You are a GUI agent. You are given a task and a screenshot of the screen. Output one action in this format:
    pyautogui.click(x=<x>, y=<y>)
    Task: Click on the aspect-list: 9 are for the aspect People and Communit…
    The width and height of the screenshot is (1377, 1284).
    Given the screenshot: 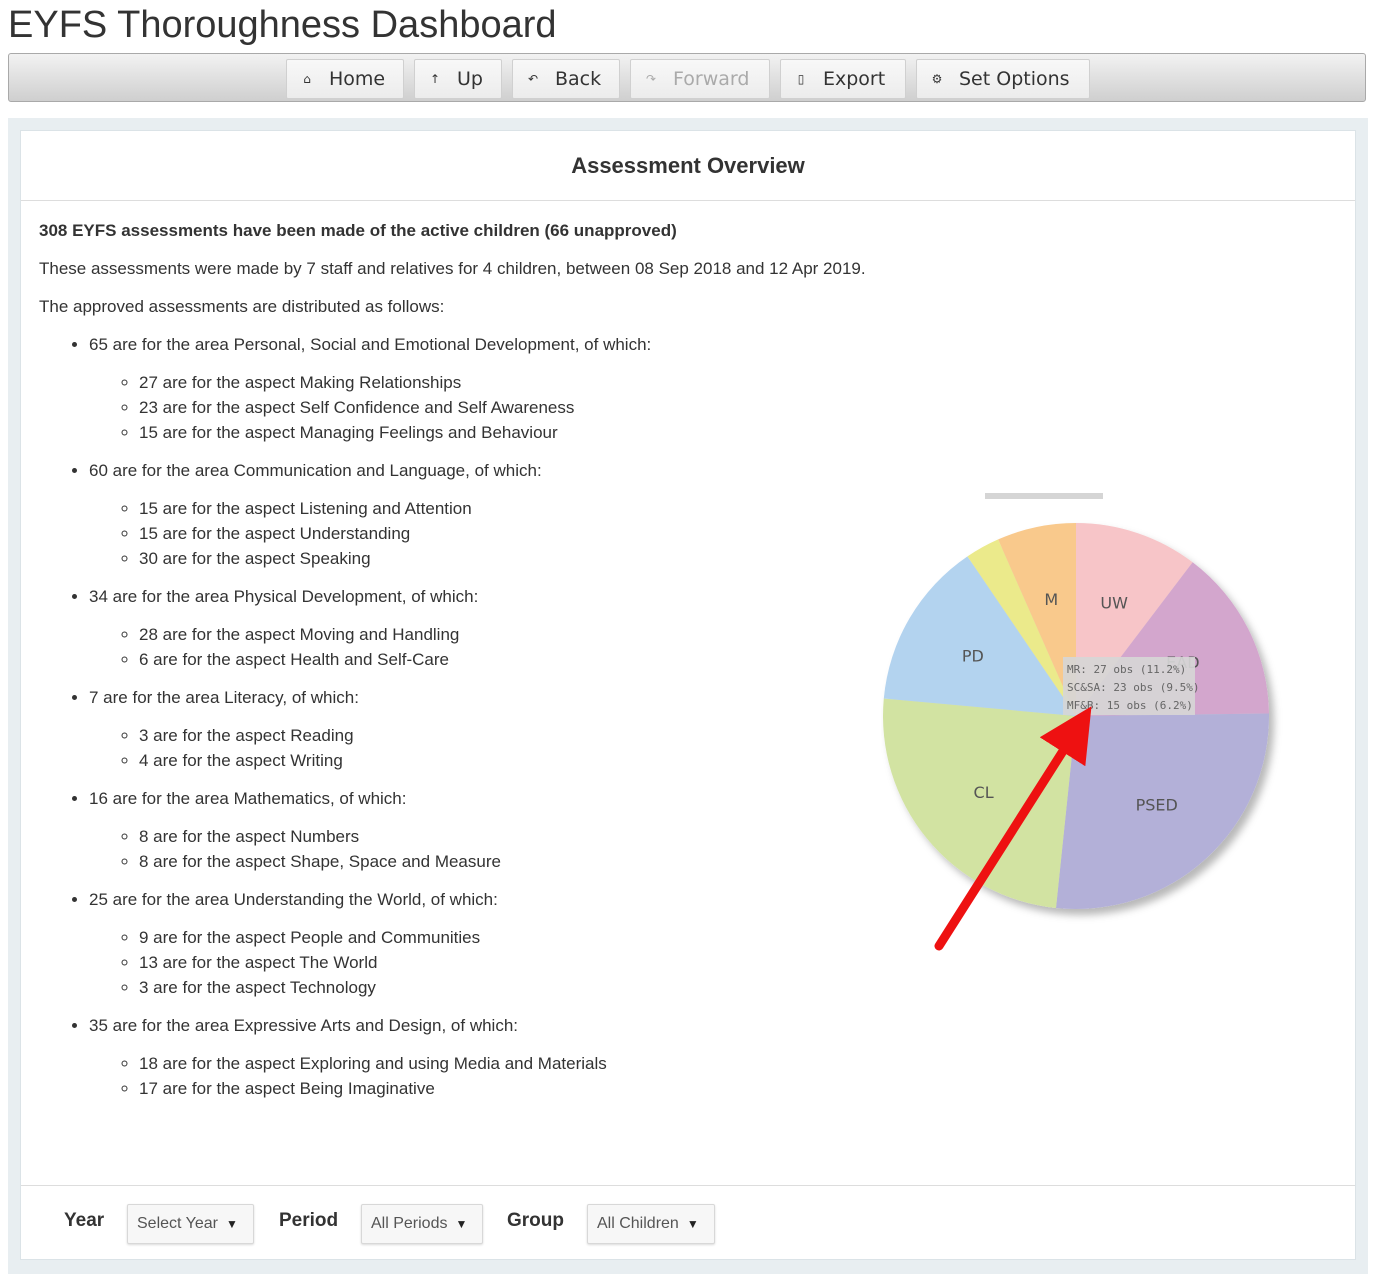 What is the action you would take?
    pyautogui.click(x=484, y=963)
    